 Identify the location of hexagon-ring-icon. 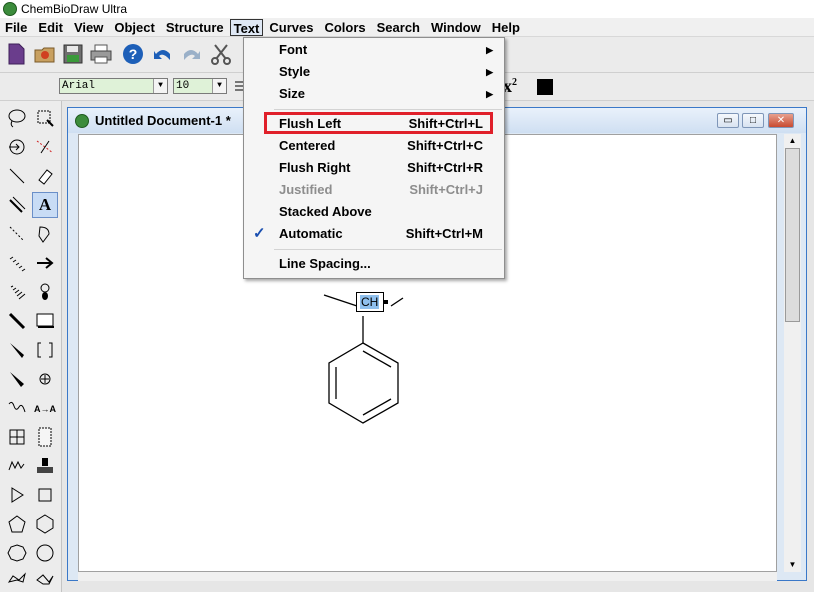
(45, 524).